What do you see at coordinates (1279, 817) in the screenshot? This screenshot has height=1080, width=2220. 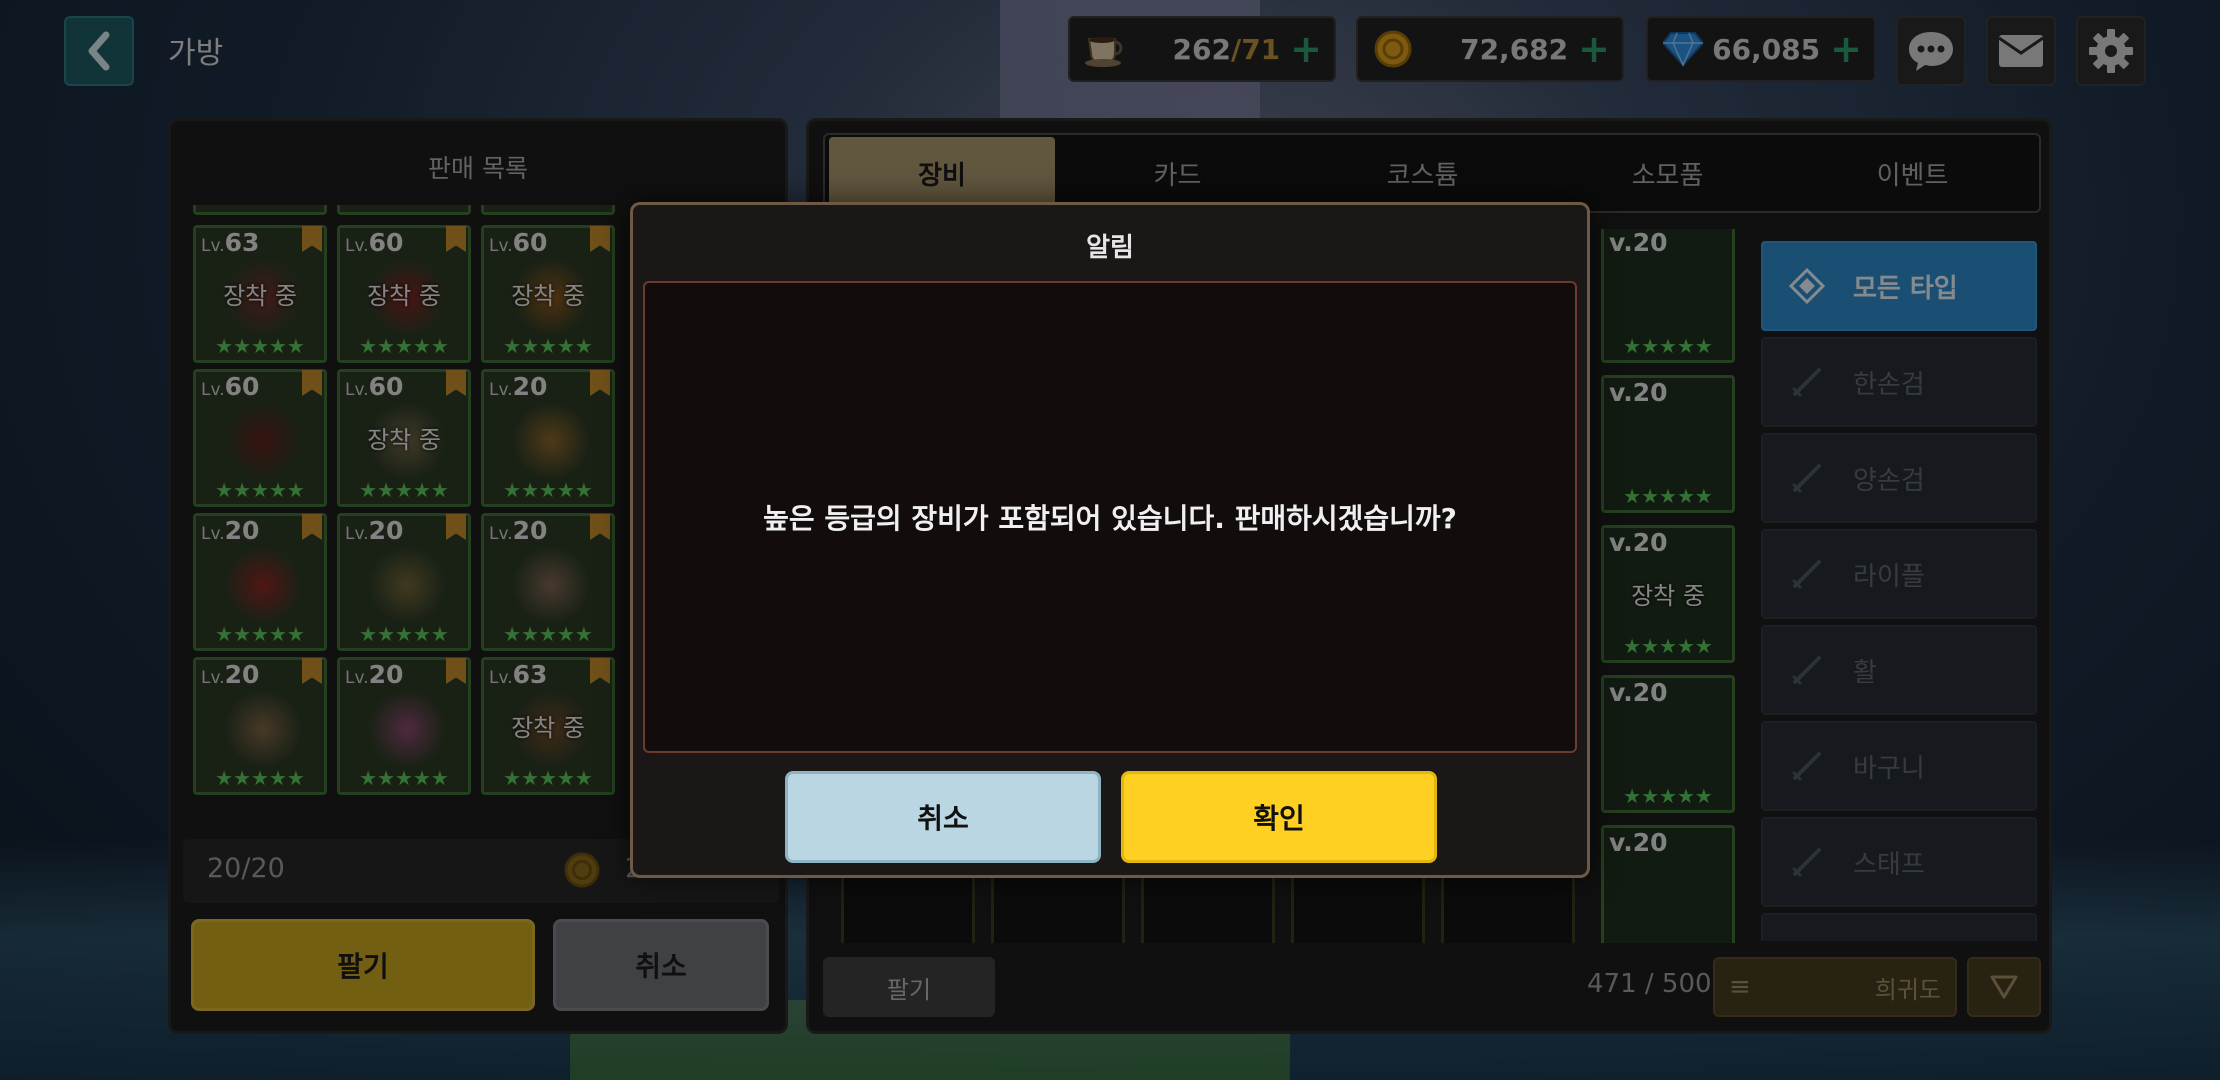 I see `dialog-confirm-button: 확인` at bounding box center [1279, 817].